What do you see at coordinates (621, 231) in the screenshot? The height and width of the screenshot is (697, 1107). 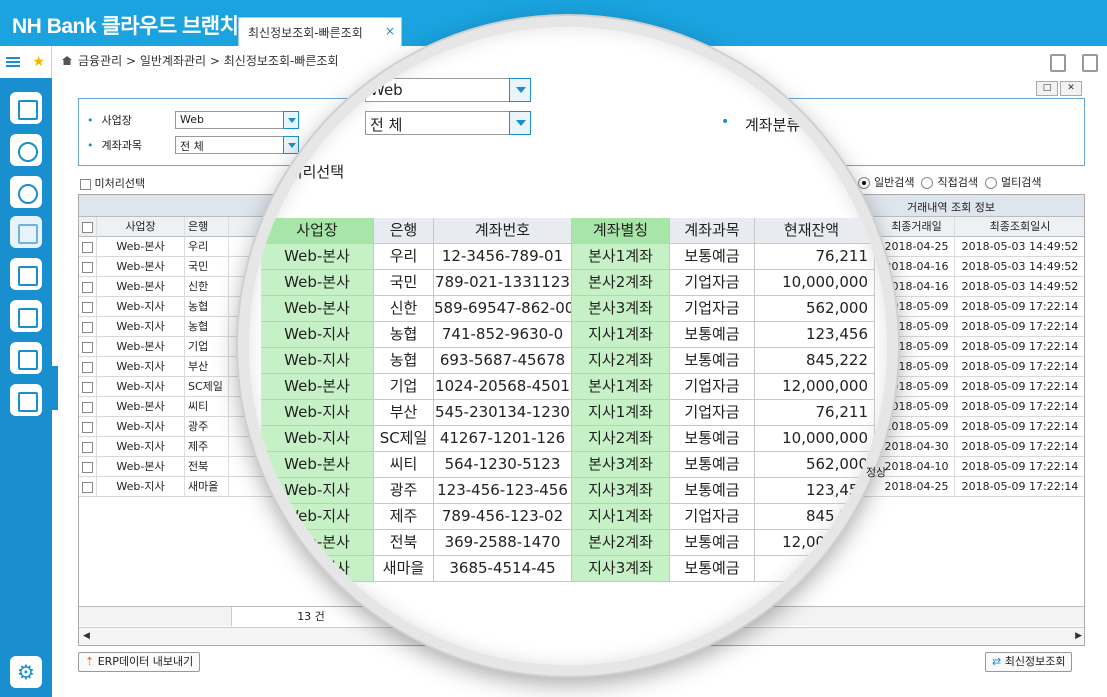 I see `magnified-col-alias: 계좌별칭` at bounding box center [621, 231].